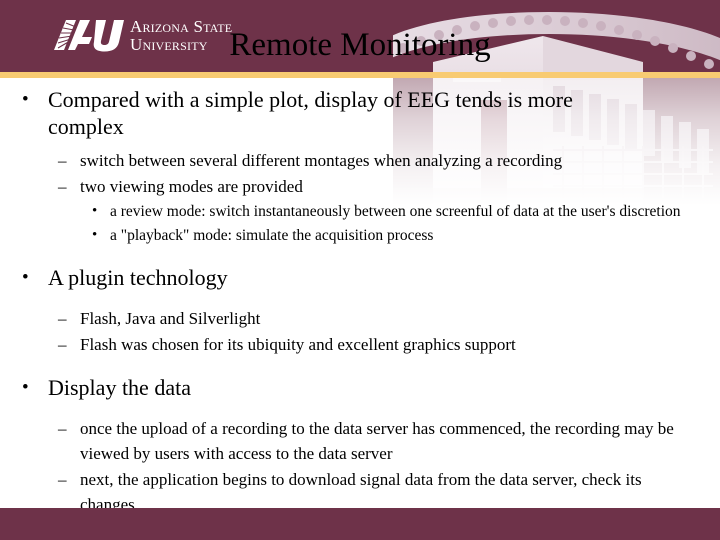  I want to click on bullet-text: Flash, Java and Silverlight, so click(170, 318).